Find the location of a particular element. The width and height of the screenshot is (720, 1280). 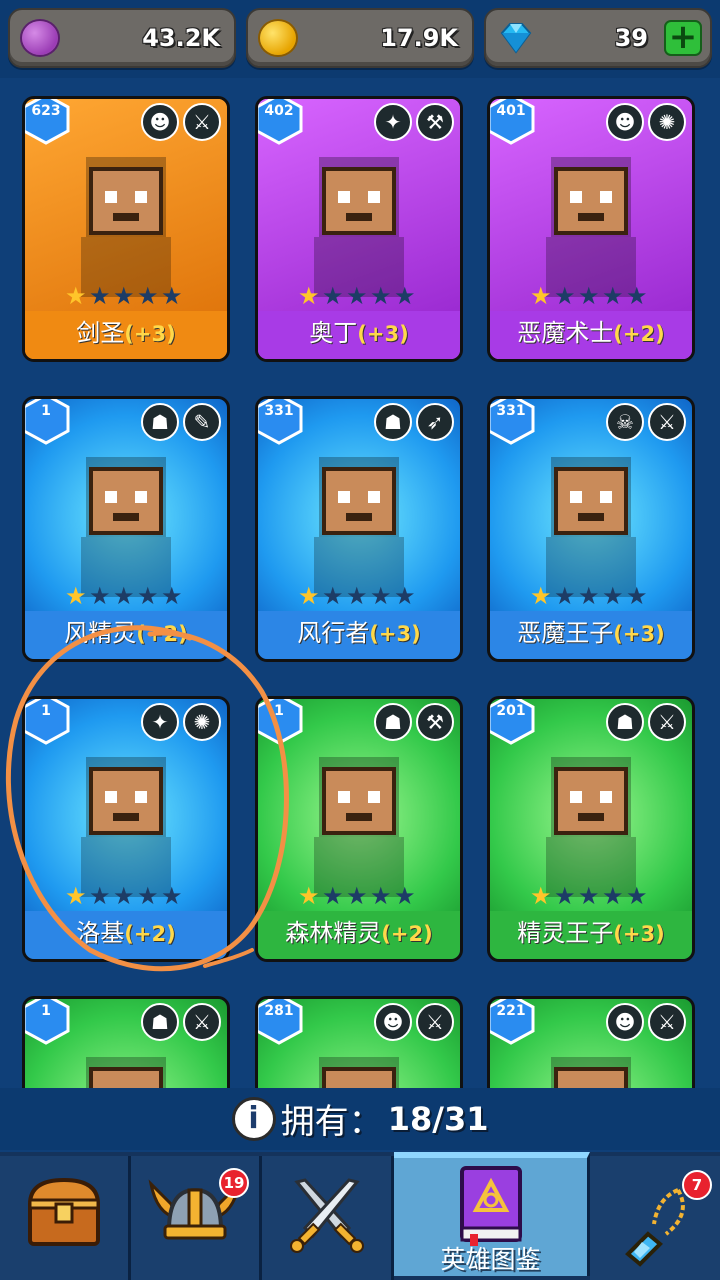

nav-tab-items: 7 is located at coordinates (655, 1218).